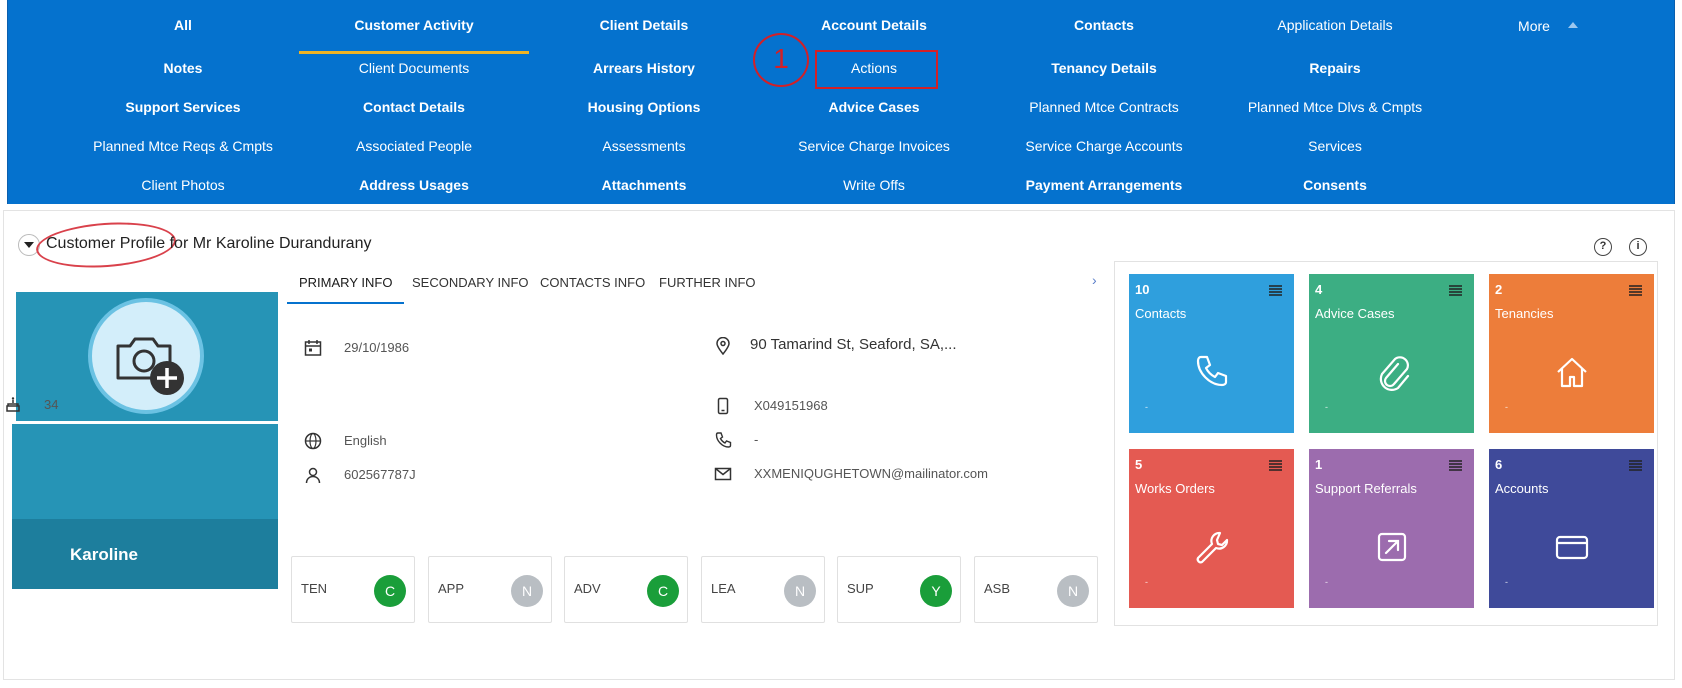 The height and width of the screenshot is (688, 1682). Describe the element at coordinates (1335, 146) in the screenshot. I see `nav-services: Services` at that location.